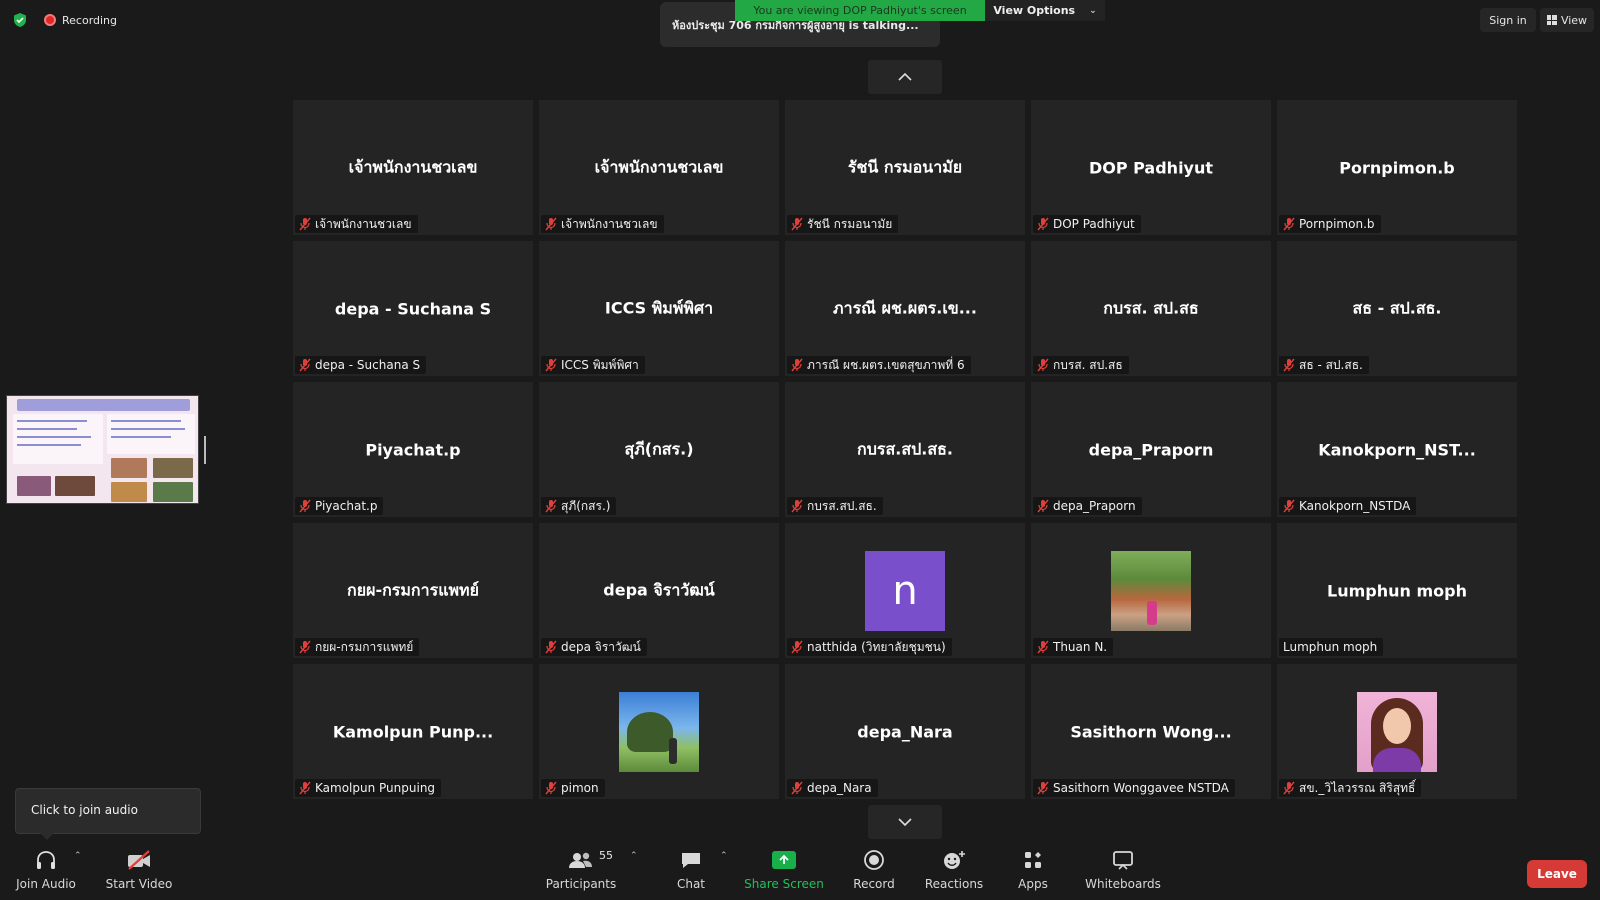  I want to click on apps-button: Apps, so click(1033, 872).